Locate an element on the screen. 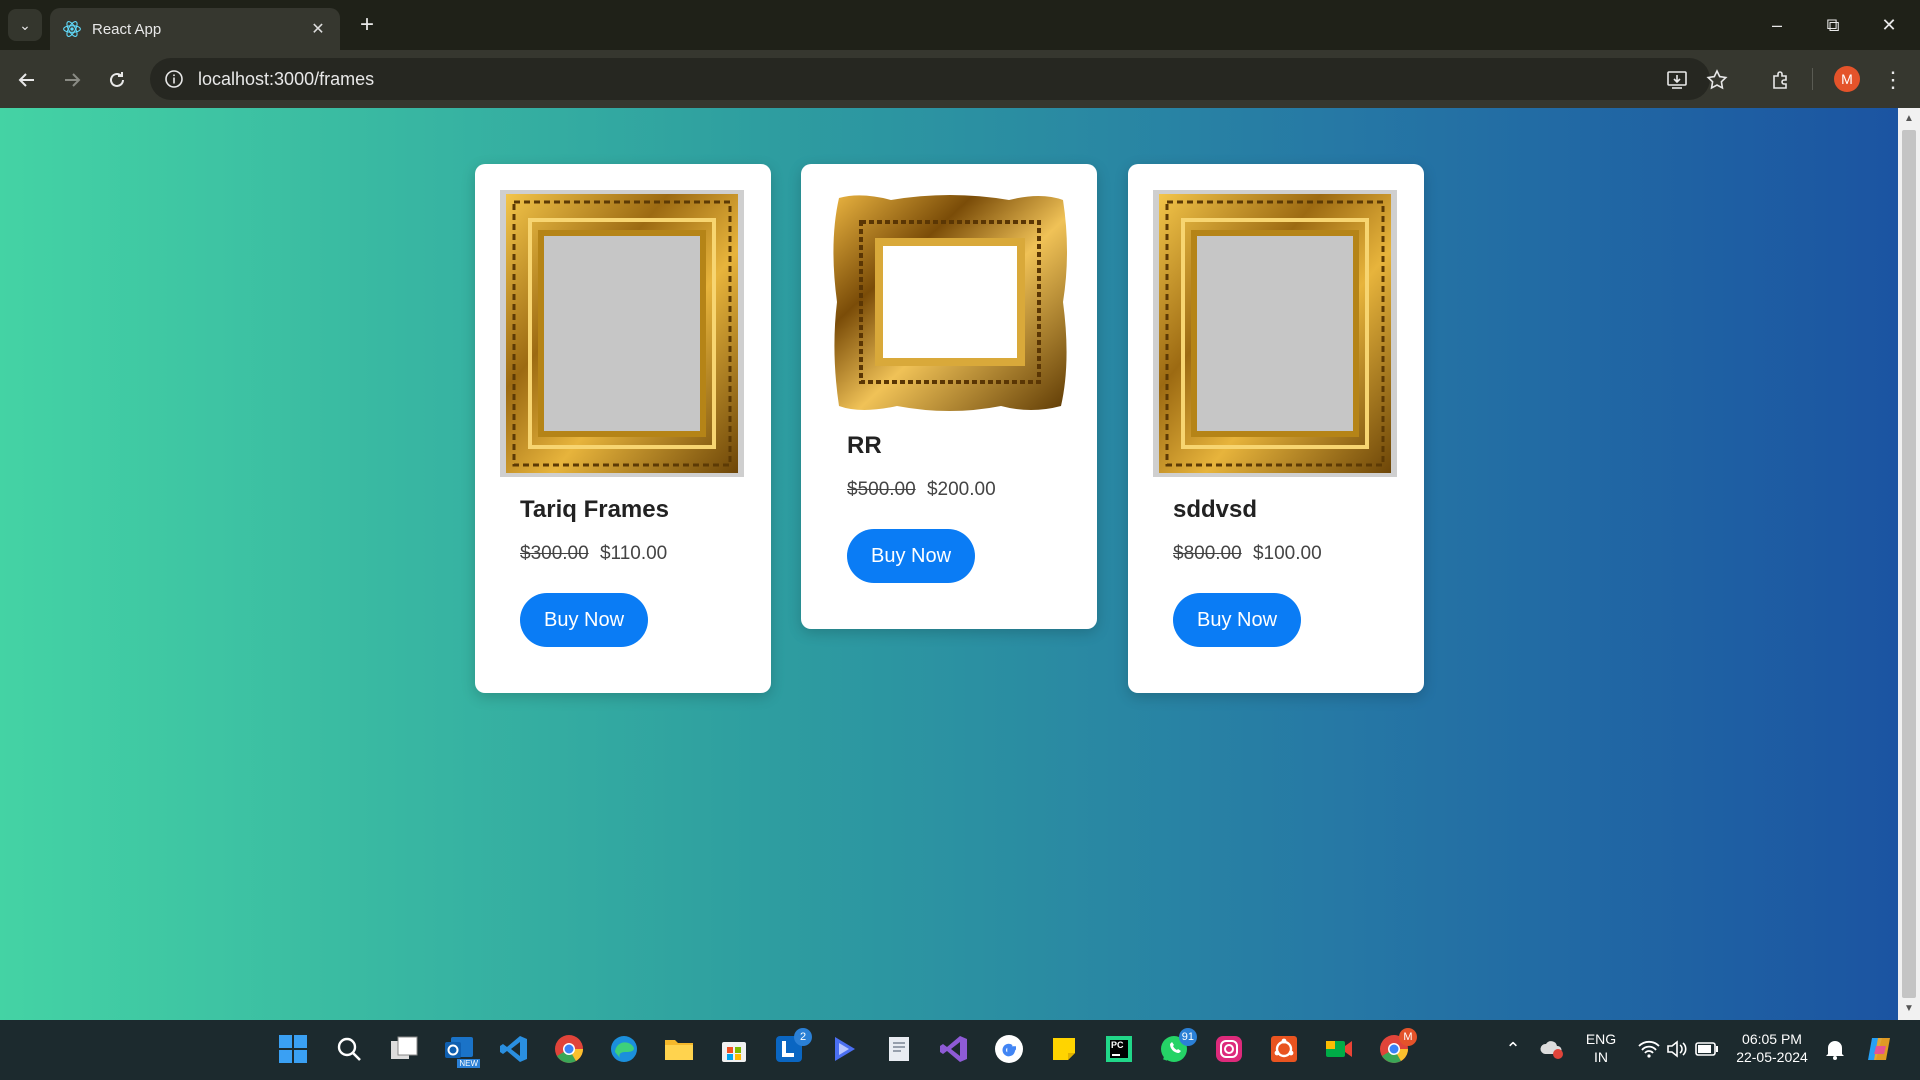 The width and height of the screenshot is (1920, 1080). copilot-app is located at coordinates (844, 1049).